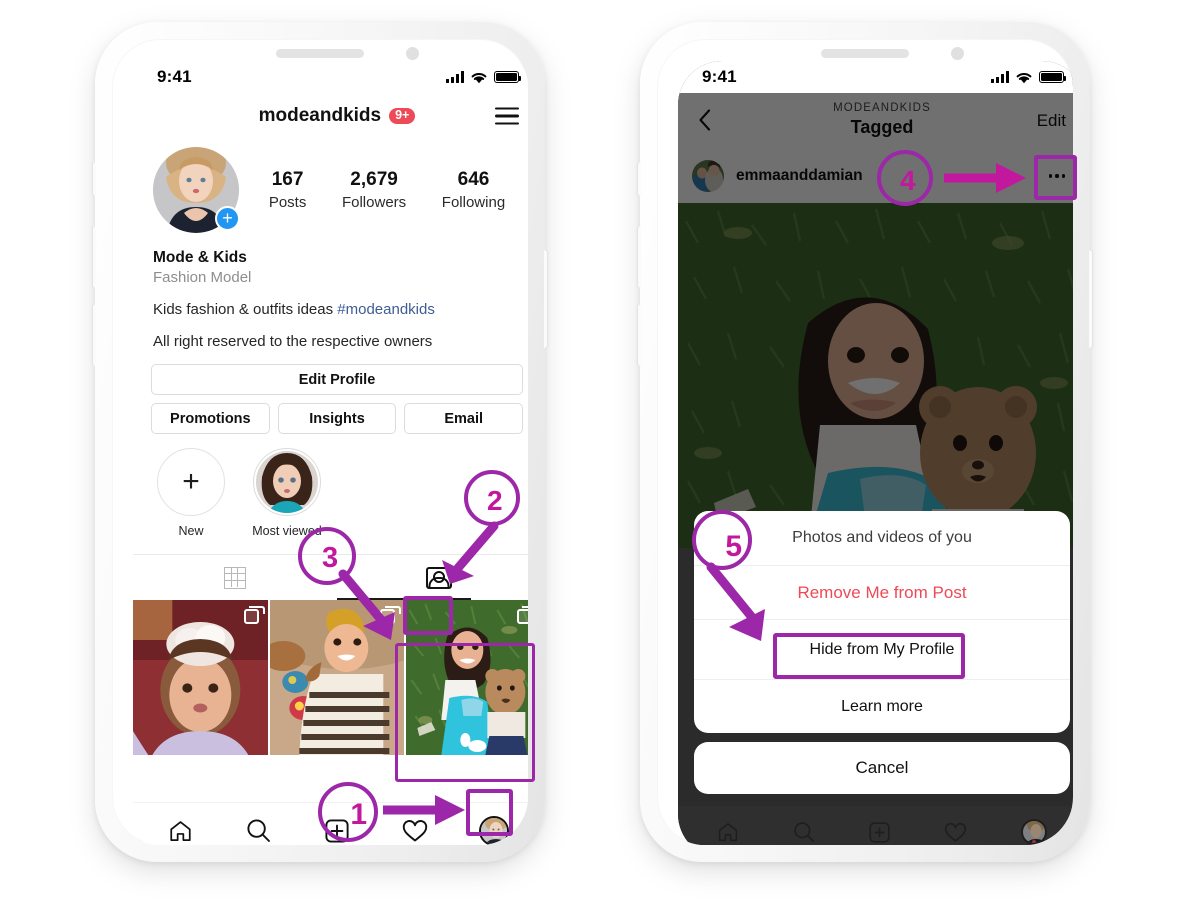  Describe the element at coordinates (1053, 77) in the screenshot. I see `battery-full-icon` at that location.